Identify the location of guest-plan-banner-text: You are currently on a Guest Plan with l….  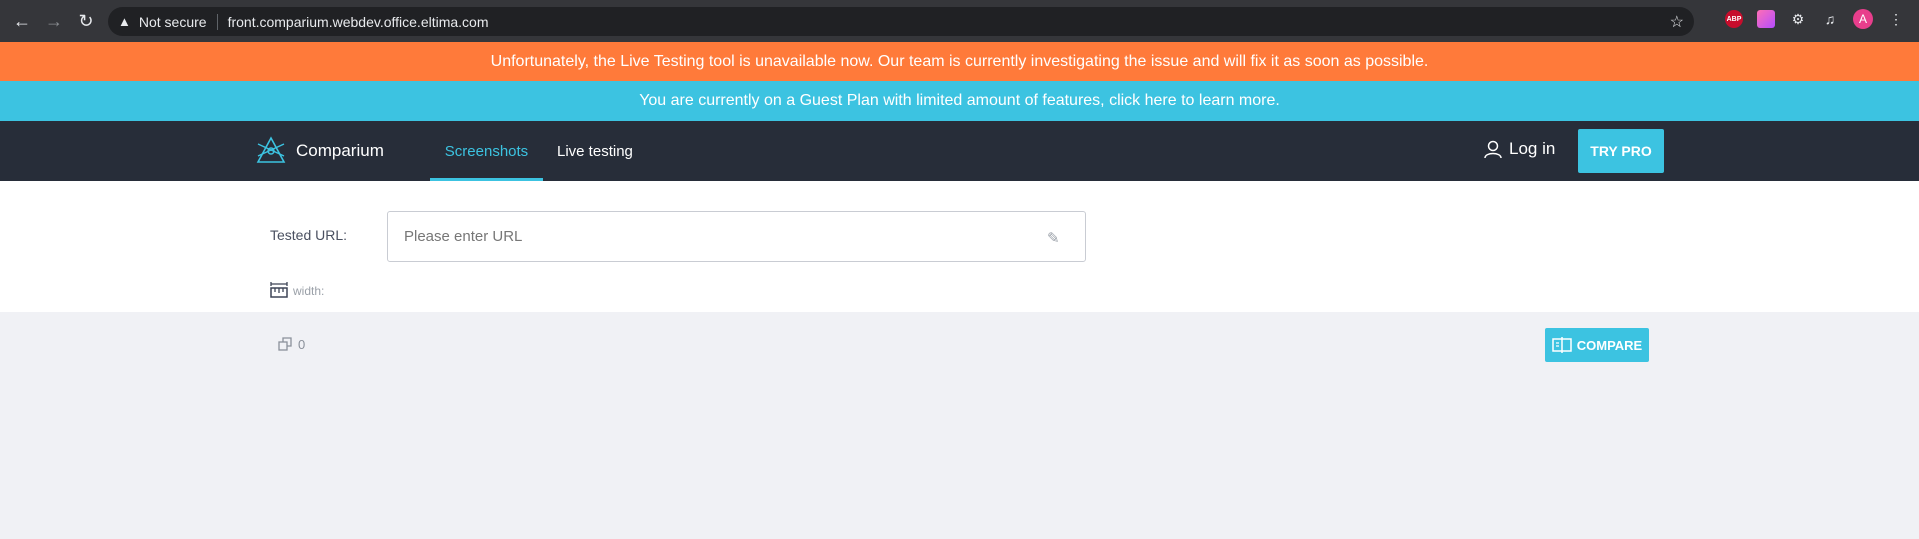
(959, 101).